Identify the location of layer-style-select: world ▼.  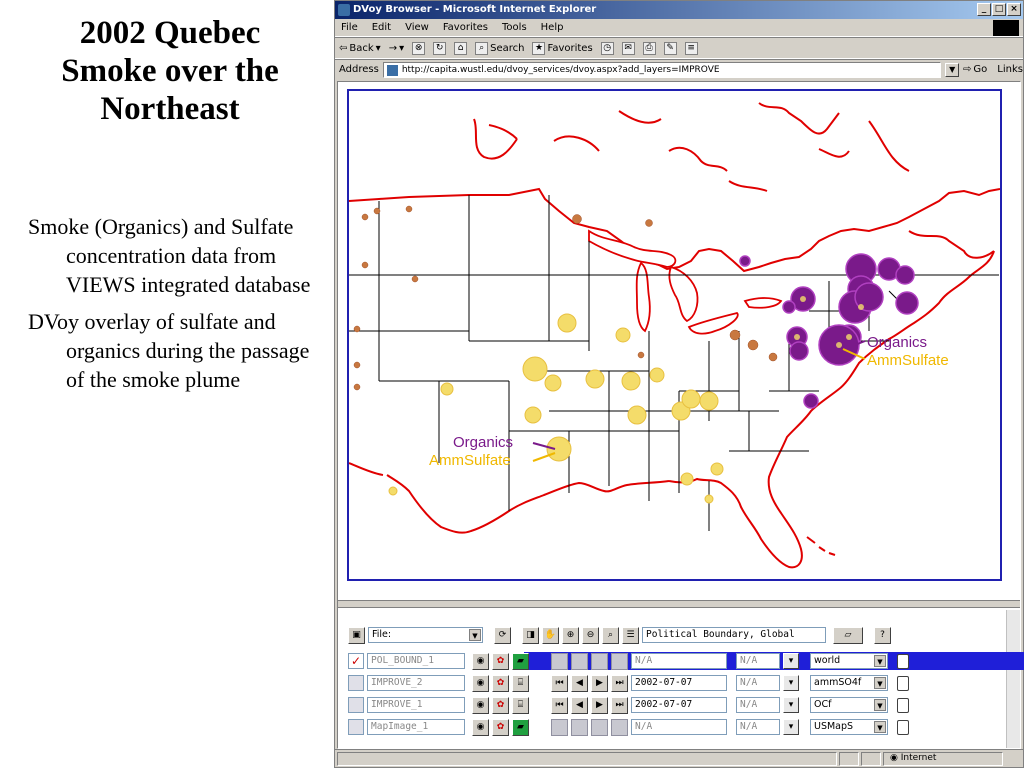
(849, 661).